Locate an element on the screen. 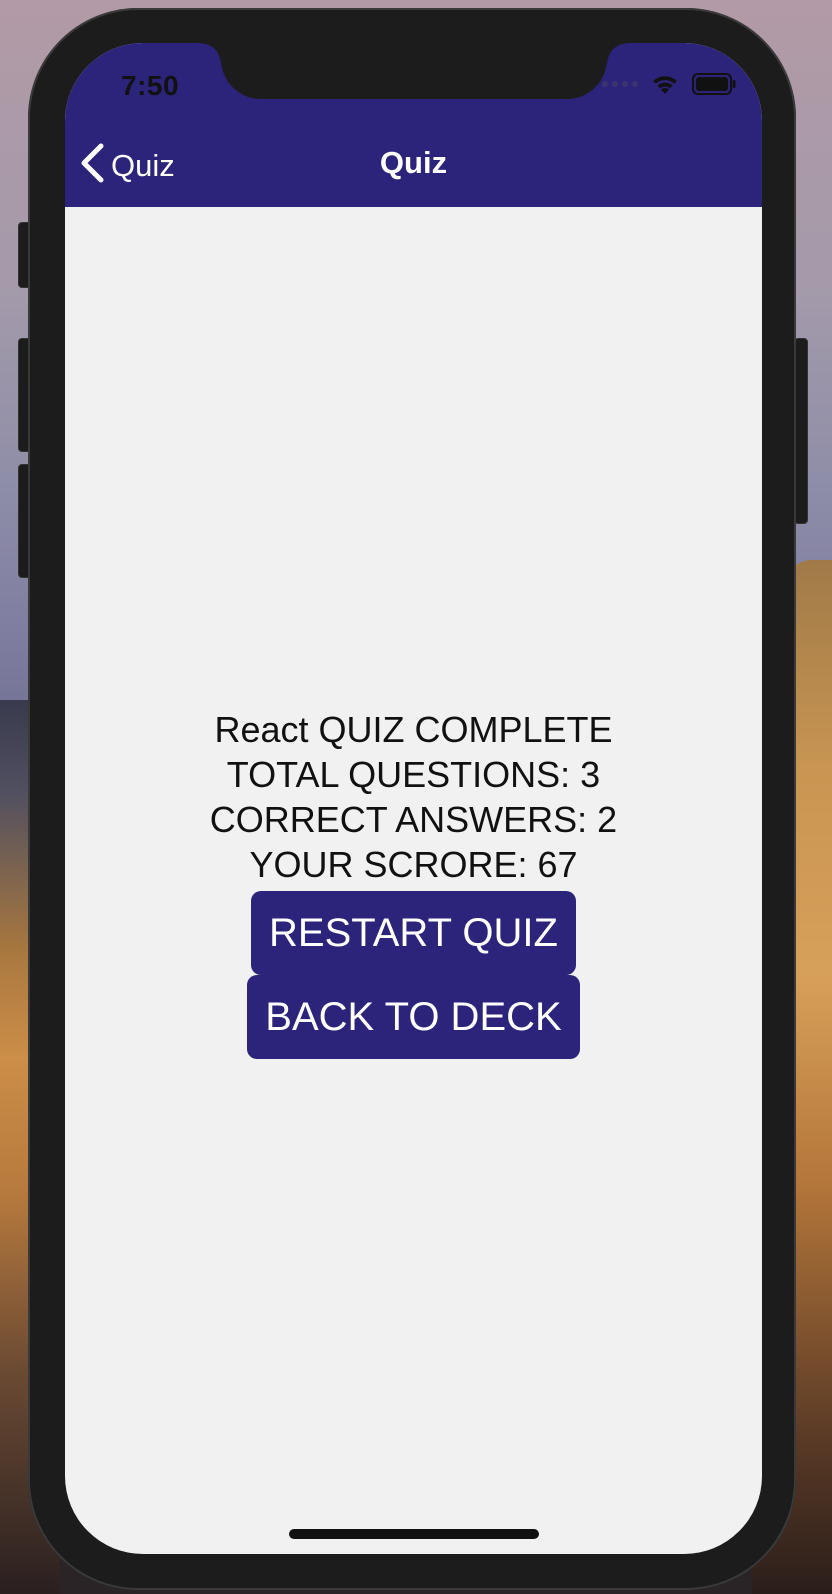 The image size is (832, 1594). status-icons is located at coordinates (669, 84).